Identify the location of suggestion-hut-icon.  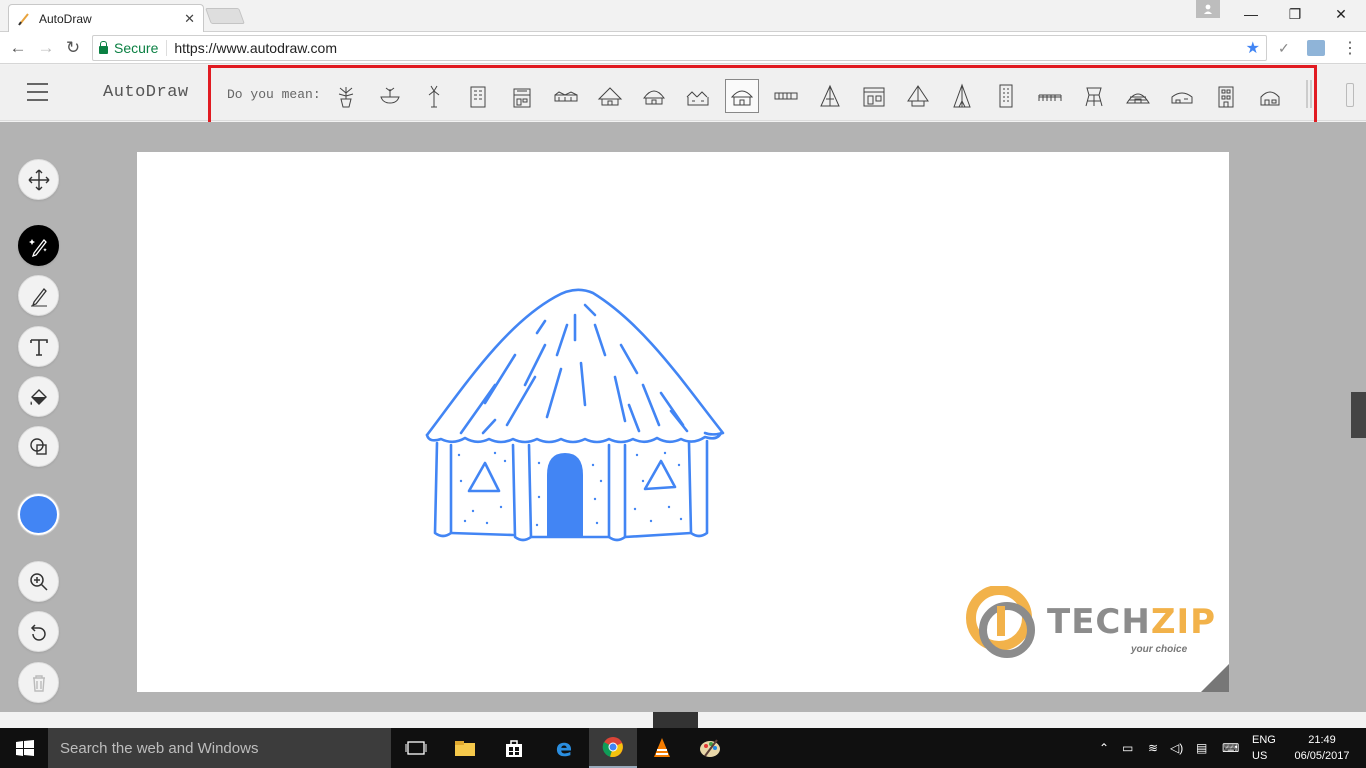
(610, 96).